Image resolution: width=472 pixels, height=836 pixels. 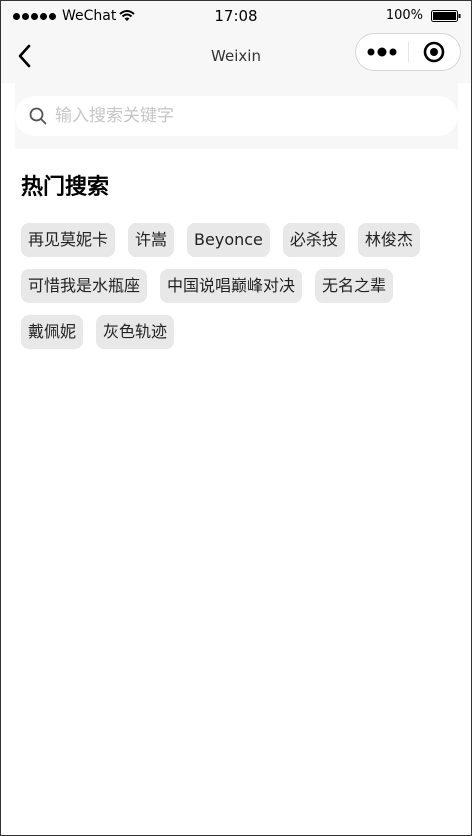 I want to click on hot-tag: Beyonce, so click(x=228, y=240).